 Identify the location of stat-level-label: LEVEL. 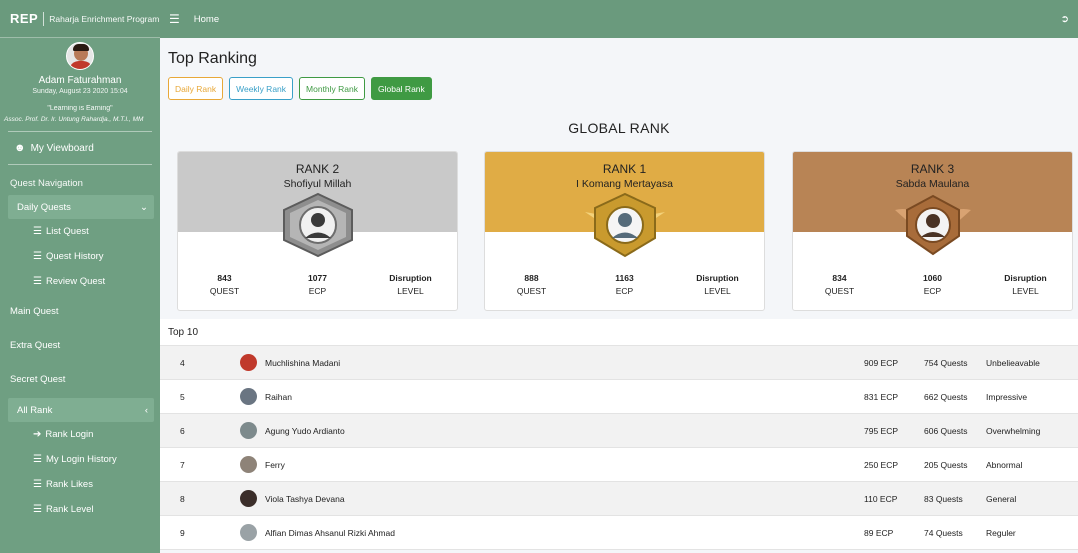
(1025, 291).